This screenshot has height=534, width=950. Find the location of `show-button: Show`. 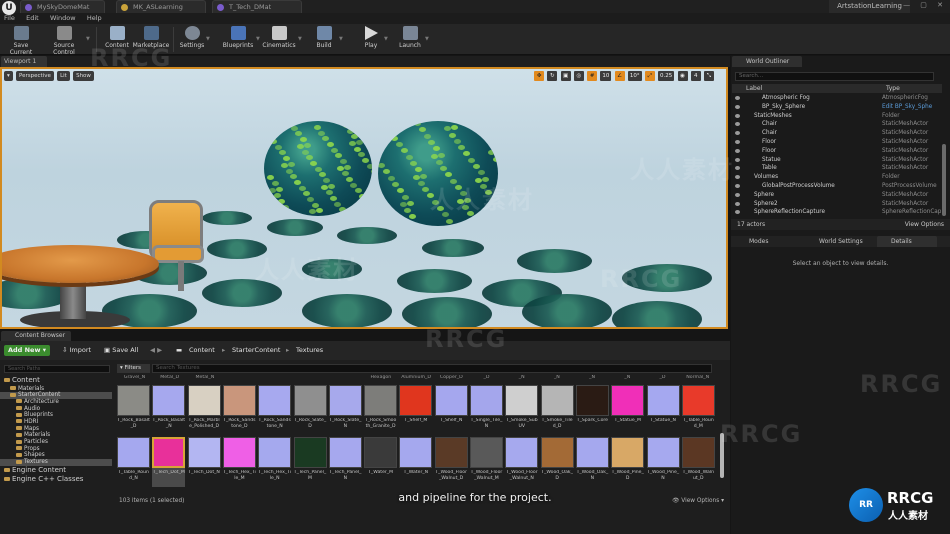

show-button: Show is located at coordinates (83, 76).